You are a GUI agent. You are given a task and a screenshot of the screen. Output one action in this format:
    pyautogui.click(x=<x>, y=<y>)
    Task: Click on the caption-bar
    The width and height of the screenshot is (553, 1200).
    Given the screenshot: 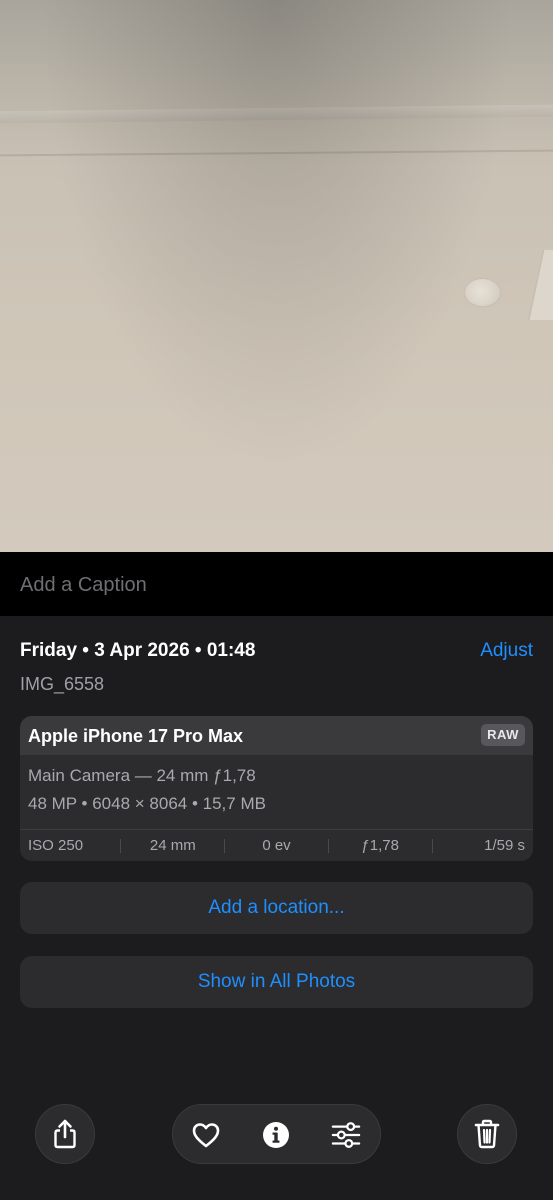 What is the action you would take?
    pyautogui.click(x=276, y=584)
    